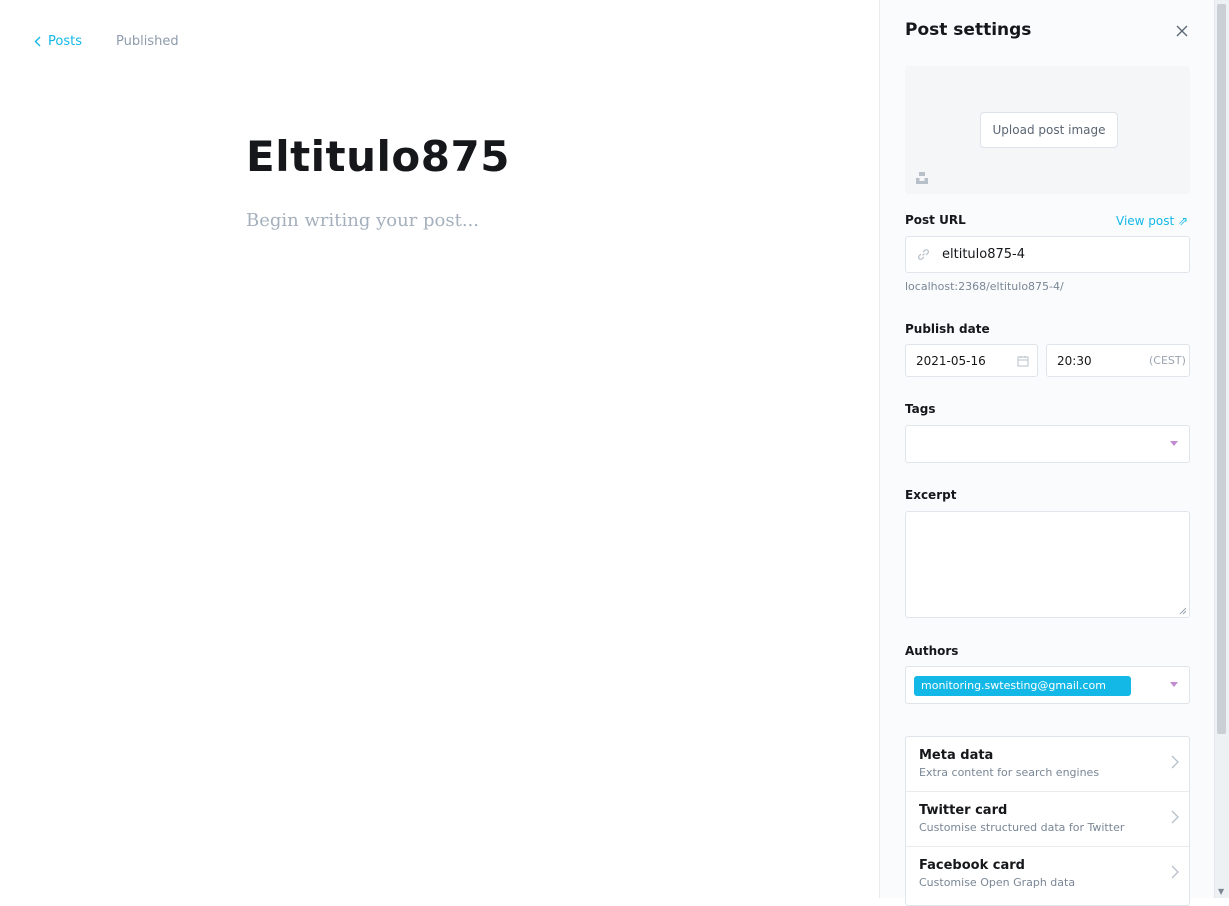 The width and height of the screenshot is (1229, 906). I want to click on excerpt-label: Excerpt, so click(931, 495).